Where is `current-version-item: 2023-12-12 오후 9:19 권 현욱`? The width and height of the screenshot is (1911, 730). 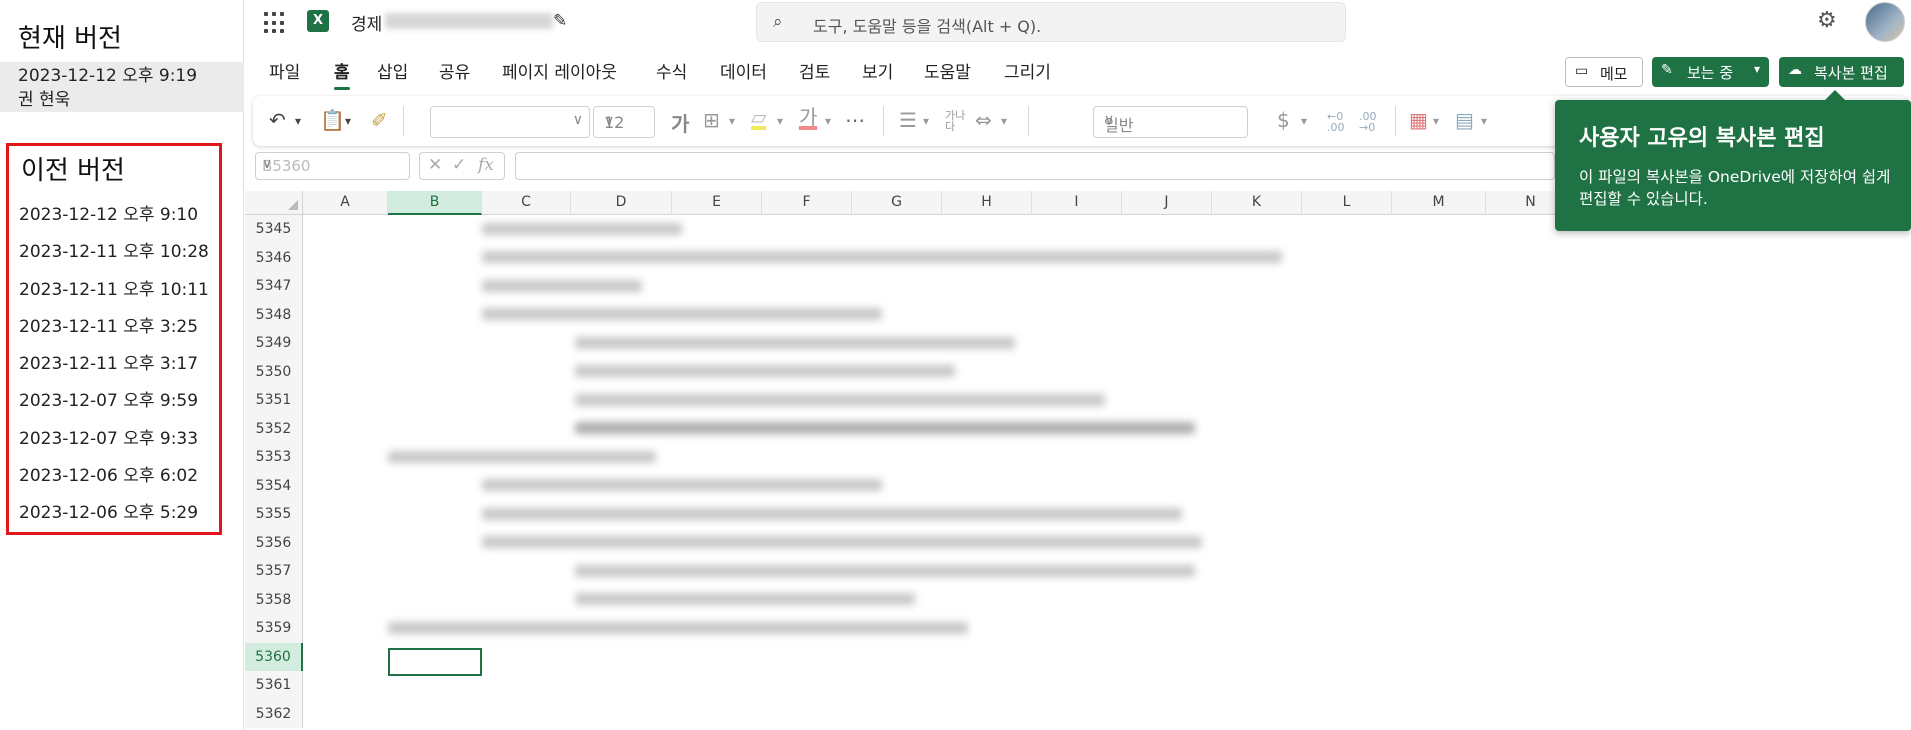 current-version-item: 2023-12-12 오후 9:19 권 현욱 is located at coordinates (122, 87).